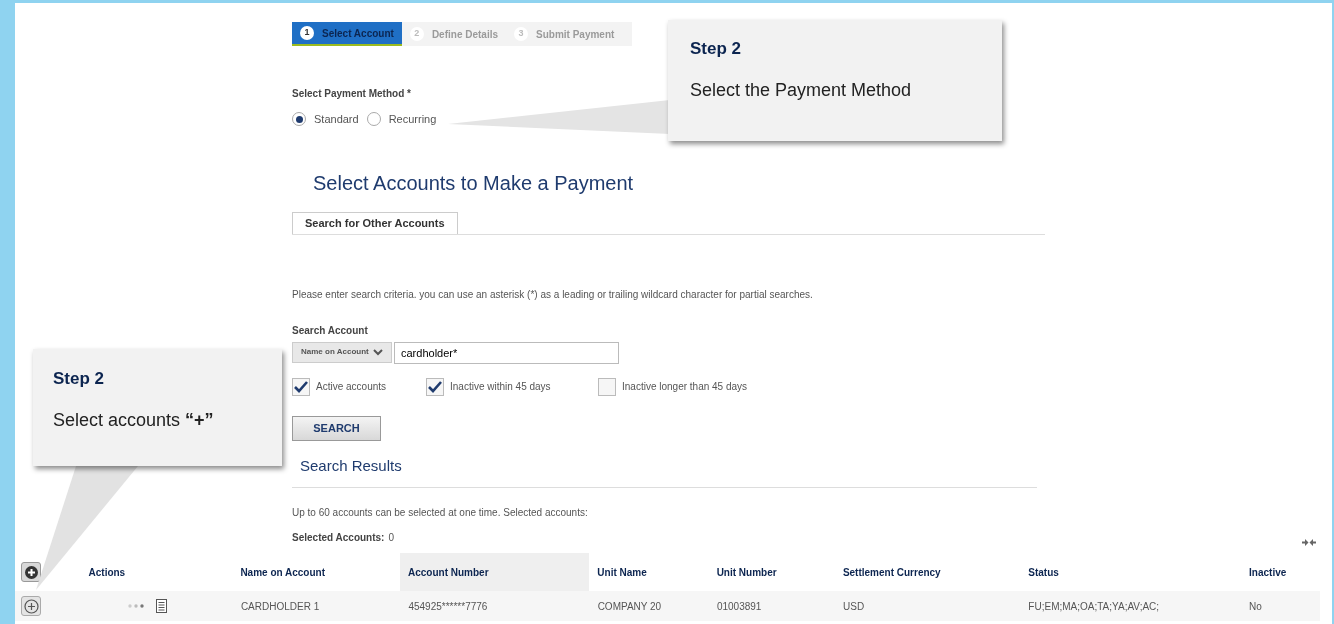 This screenshot has height=624, width=1334. What do you see at coordinates (495, 572) in the screenshot?
I see `column-header: Account Number` at bounding box center [495, 572].